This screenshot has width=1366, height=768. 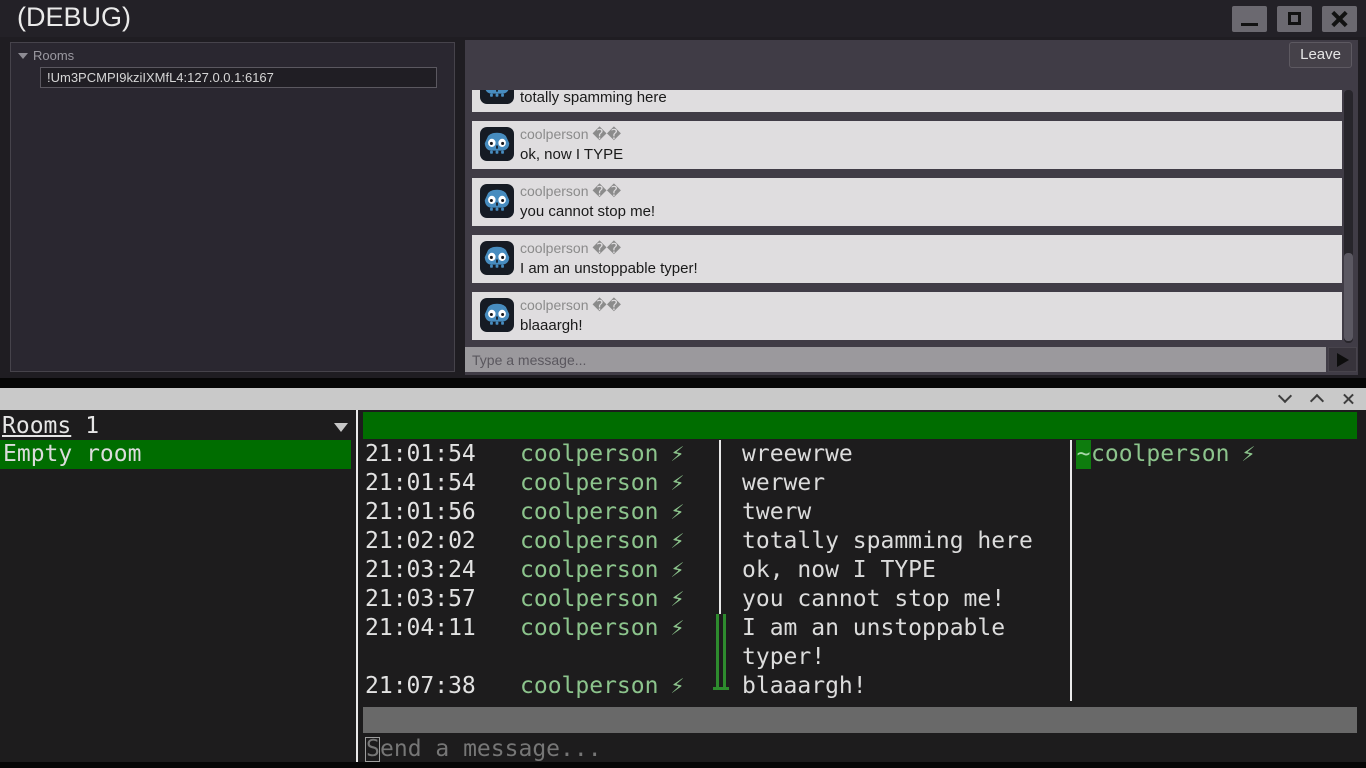 I want to click on close-button, so click(x=1339, y=19).